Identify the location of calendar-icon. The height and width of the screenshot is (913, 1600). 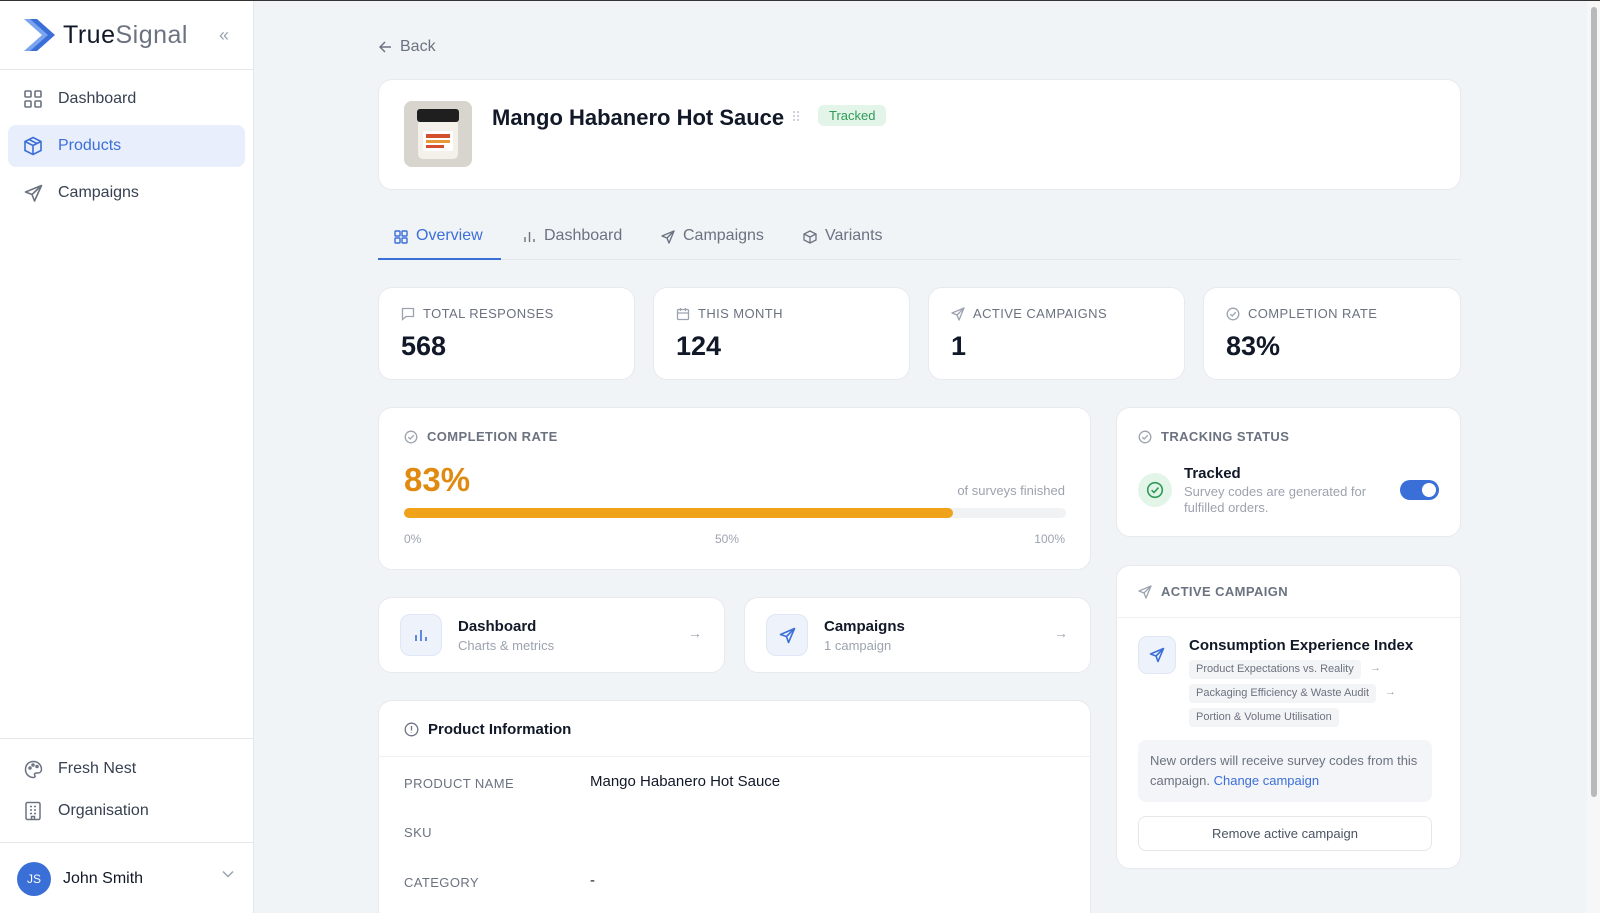
(683, 313).